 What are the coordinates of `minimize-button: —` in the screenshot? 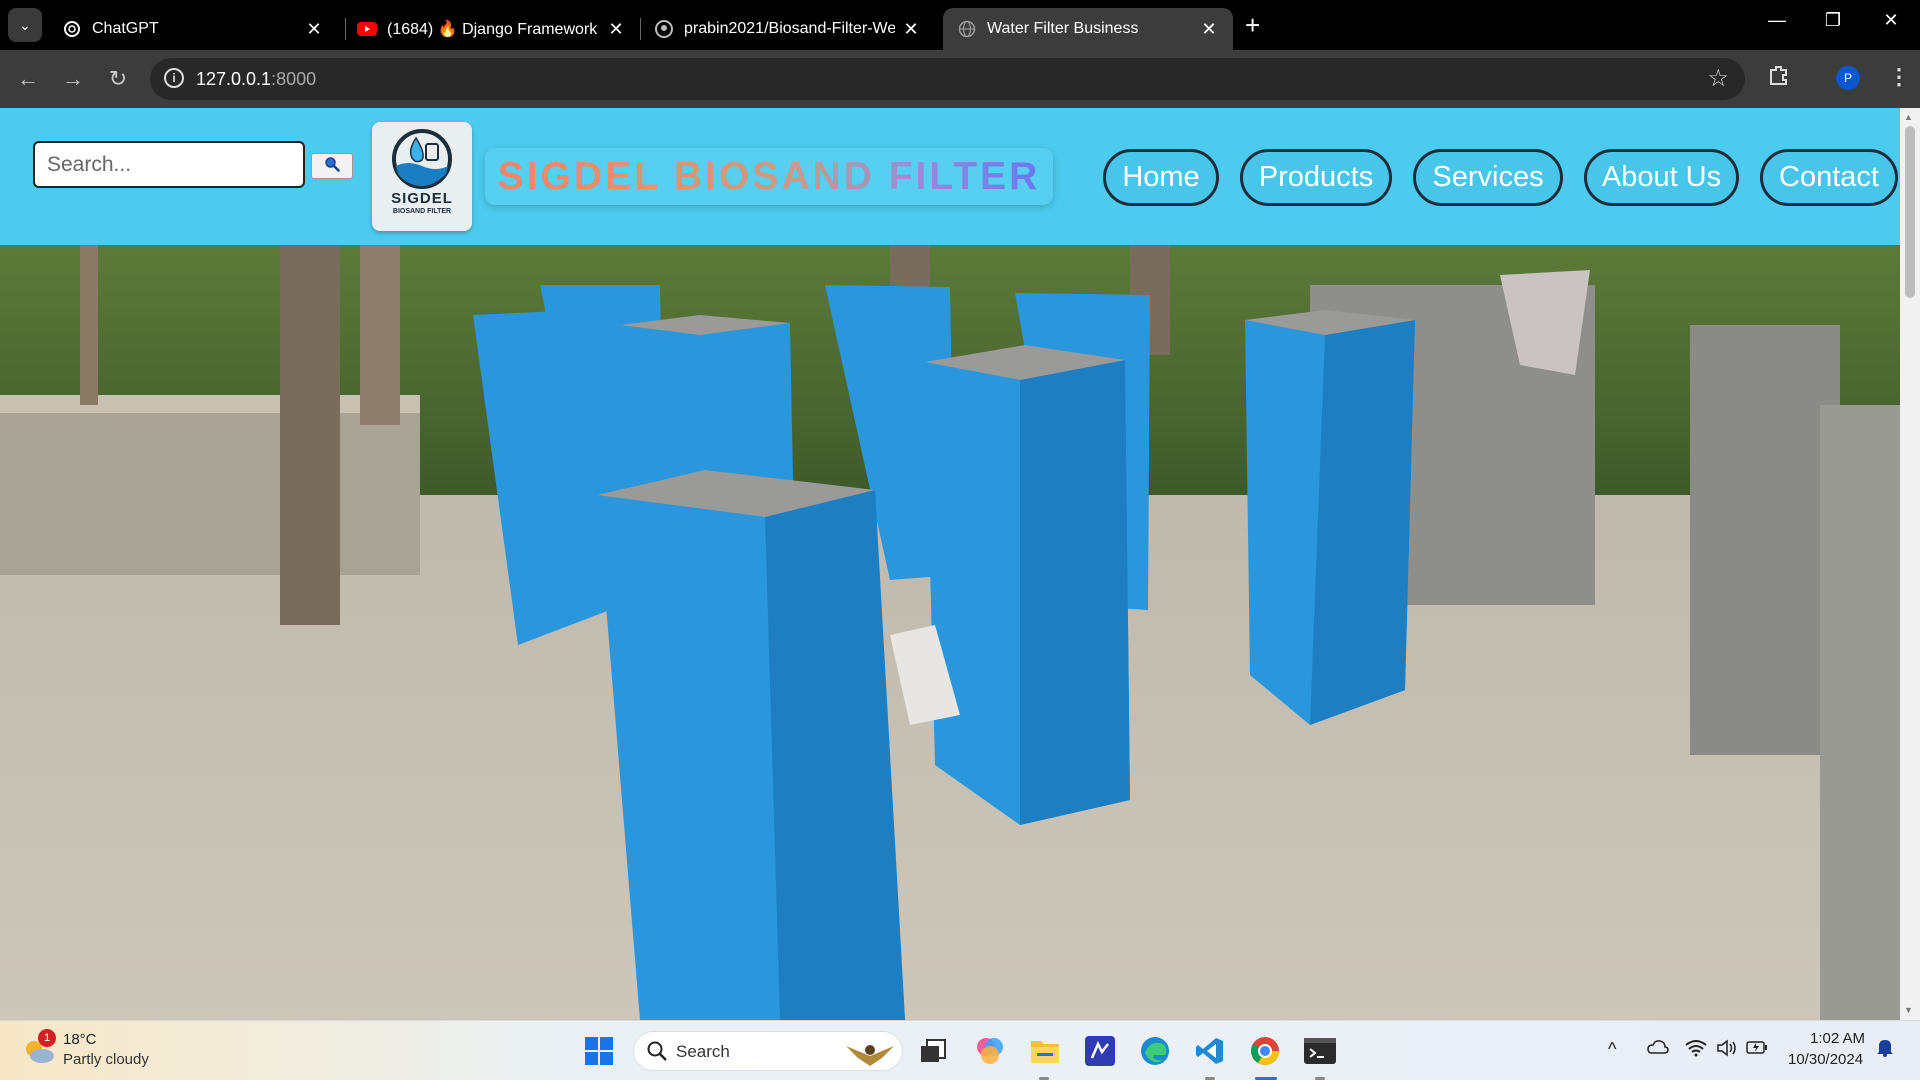 It's located at (1777, 20).